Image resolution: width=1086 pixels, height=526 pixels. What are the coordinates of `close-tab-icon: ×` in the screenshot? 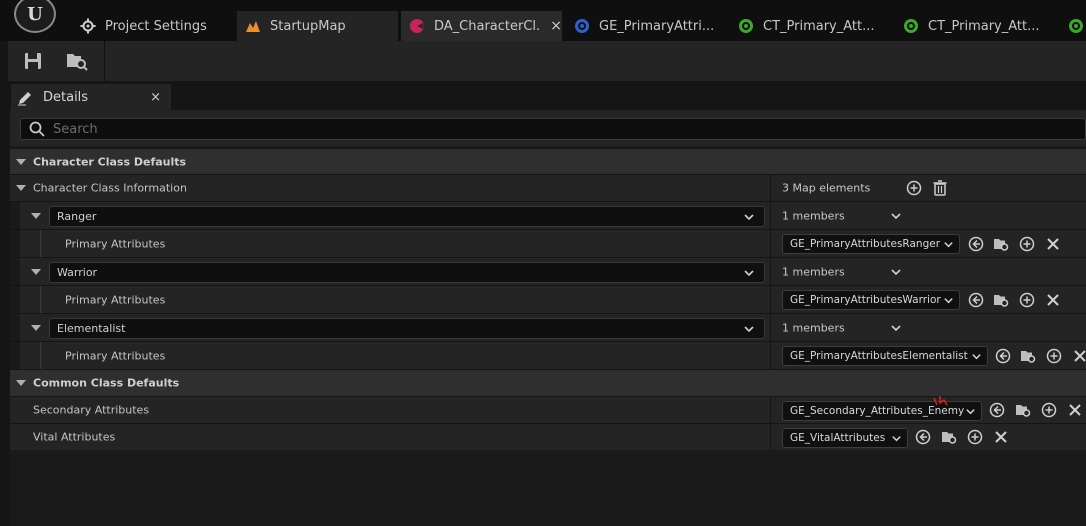 It's located at (556, 26).